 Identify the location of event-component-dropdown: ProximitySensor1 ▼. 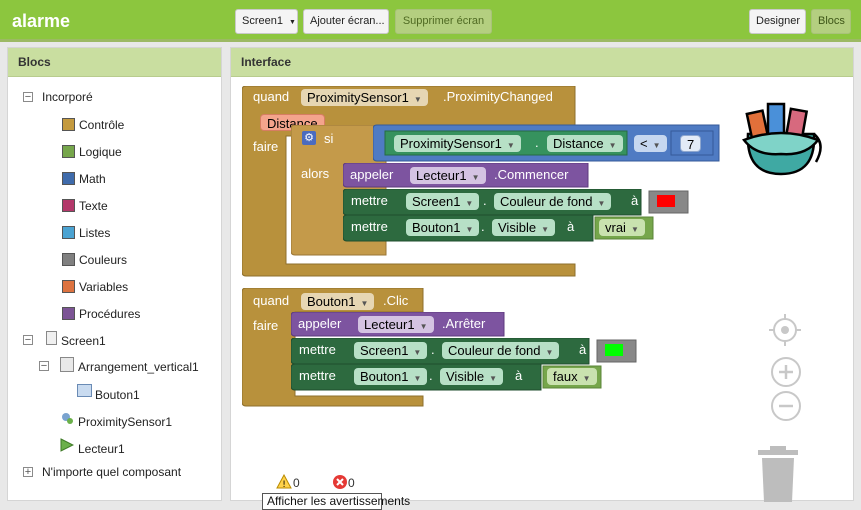
(364, 97).